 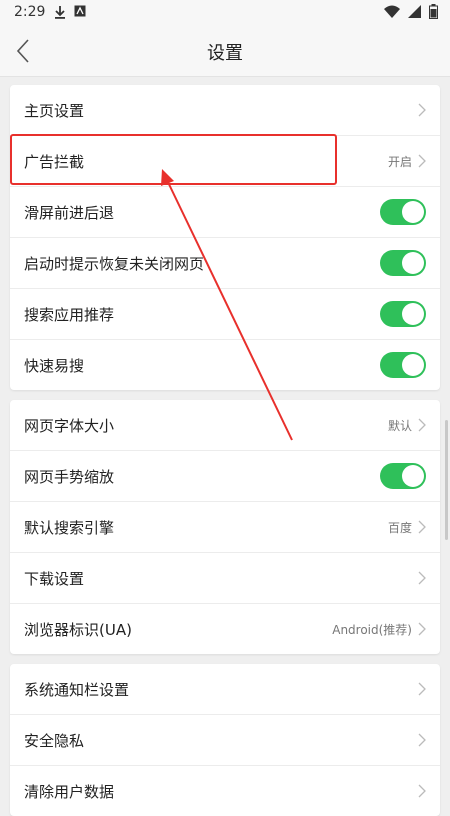 I want to click on battery-icon, so click(x=433, y=13).